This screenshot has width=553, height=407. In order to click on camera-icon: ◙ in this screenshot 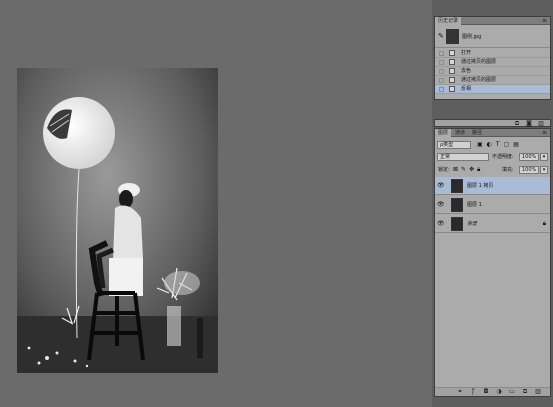, I will do `click(529, 124)`.